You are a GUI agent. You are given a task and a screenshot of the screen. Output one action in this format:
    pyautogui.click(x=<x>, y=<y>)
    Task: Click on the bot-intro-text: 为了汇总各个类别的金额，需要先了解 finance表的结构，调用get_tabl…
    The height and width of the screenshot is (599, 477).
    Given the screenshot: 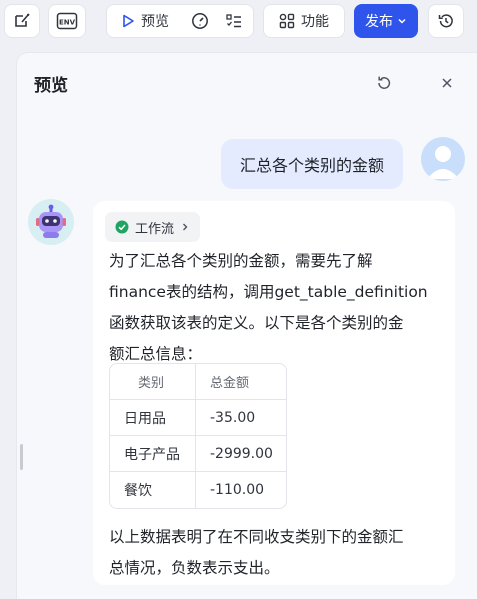 What is the action you would take?
    pyautogui.click(x=277, y=308)
    